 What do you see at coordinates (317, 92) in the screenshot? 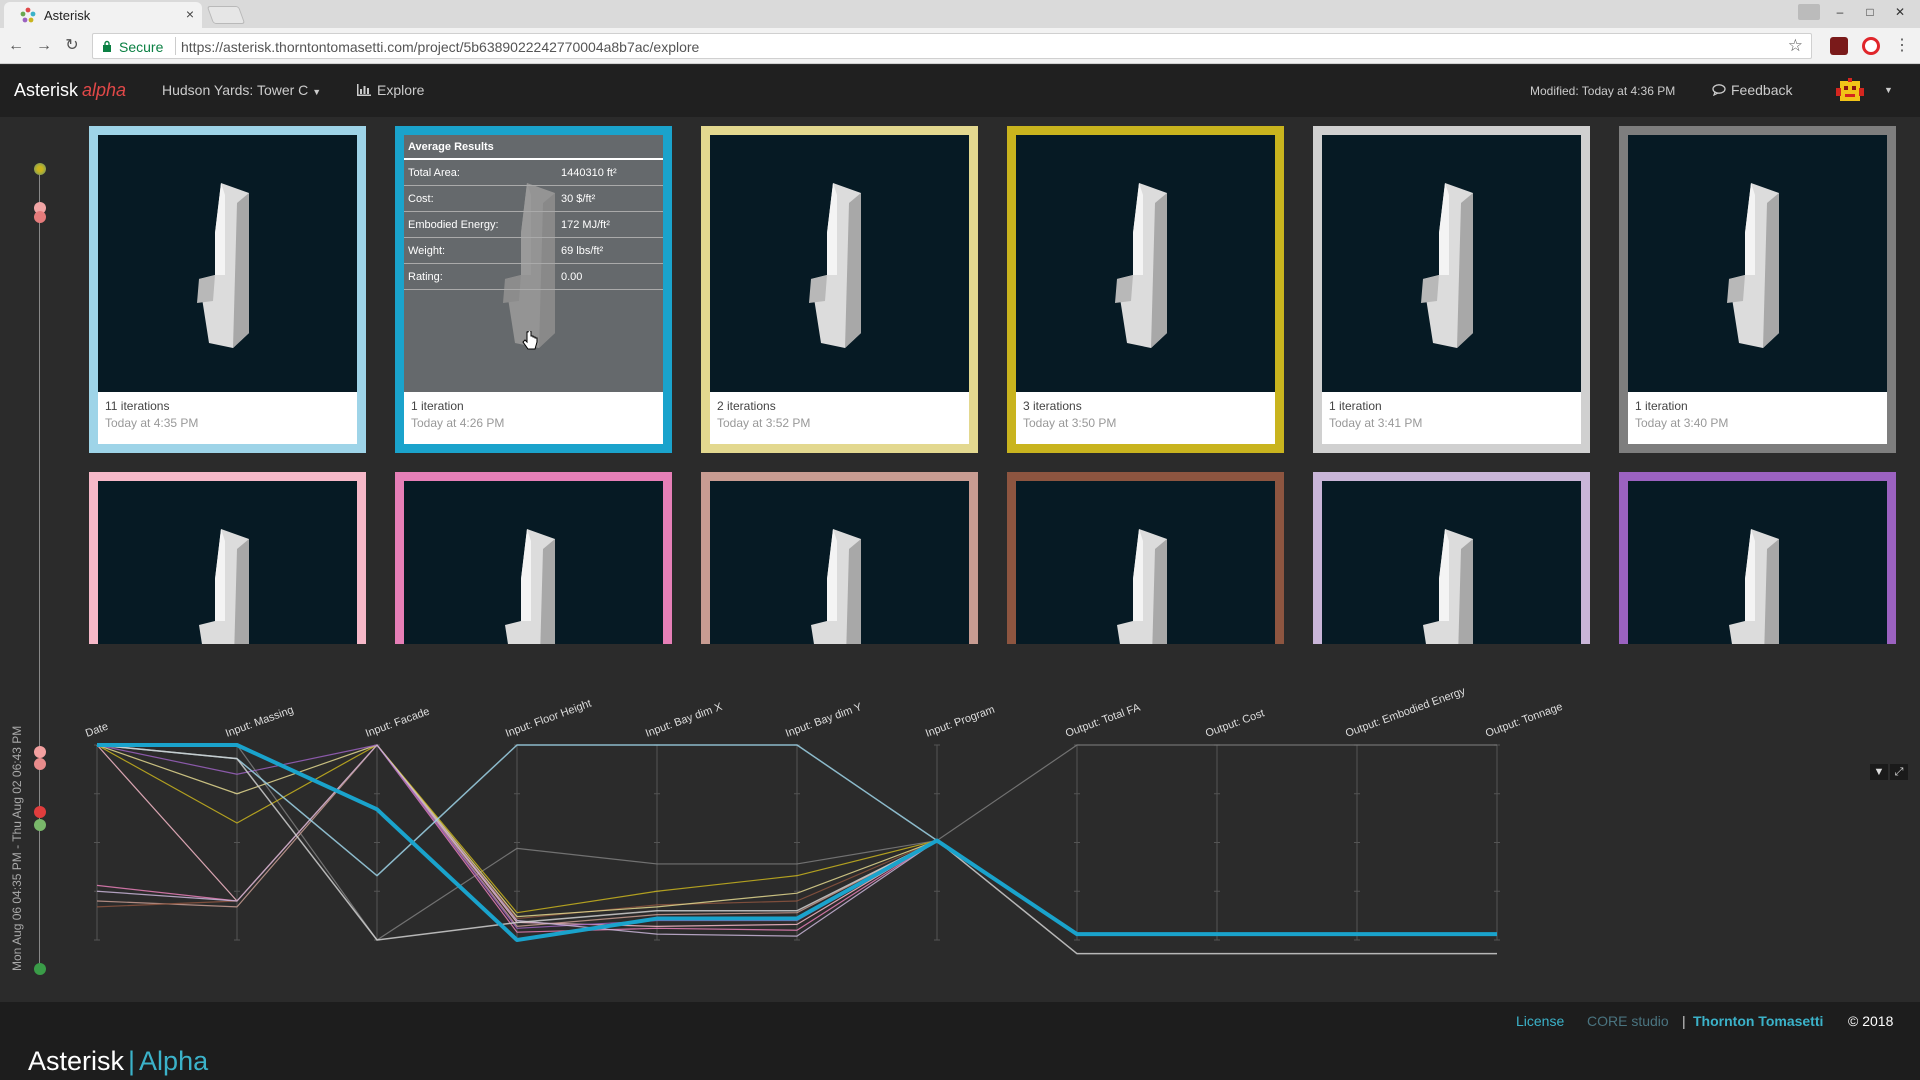
I see `chevron-down-icon: ▼` at bounding box center [317, 92].